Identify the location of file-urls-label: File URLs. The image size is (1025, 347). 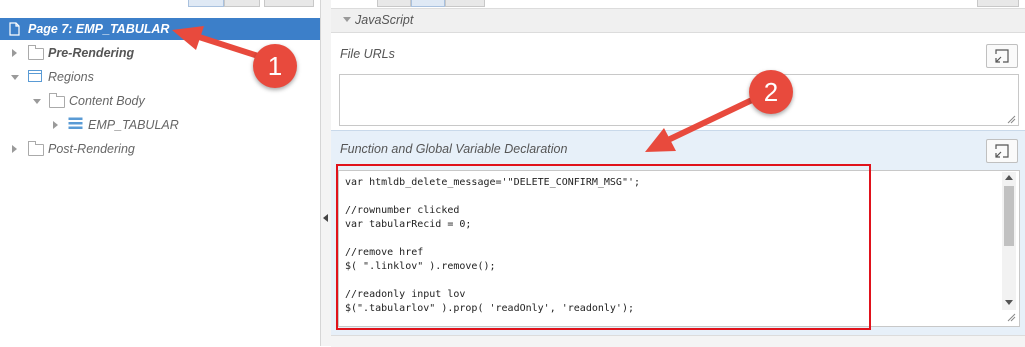
(367, 54).